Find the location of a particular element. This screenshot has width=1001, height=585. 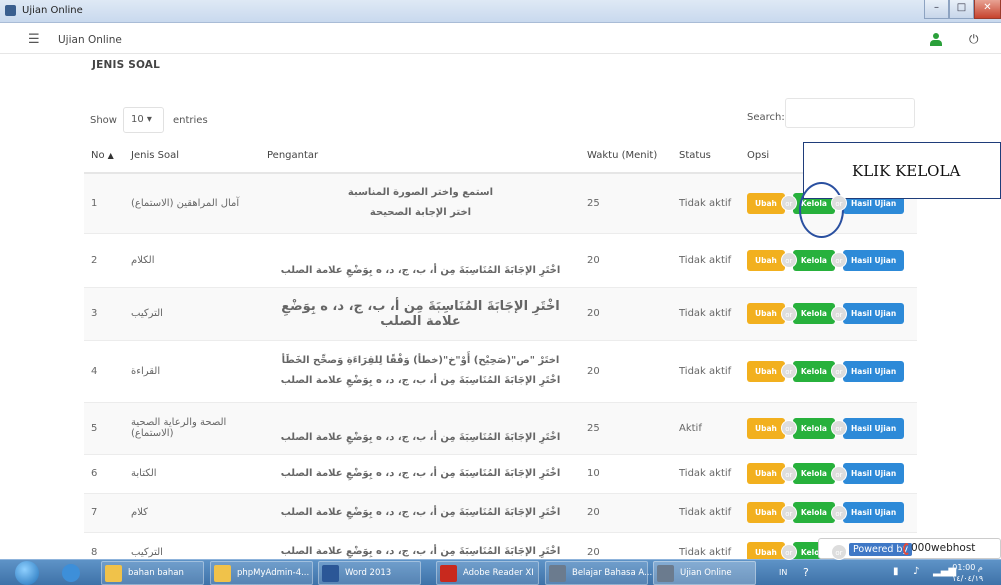

taskbar-item: bahan bahan is located at coordinates (152, 573).